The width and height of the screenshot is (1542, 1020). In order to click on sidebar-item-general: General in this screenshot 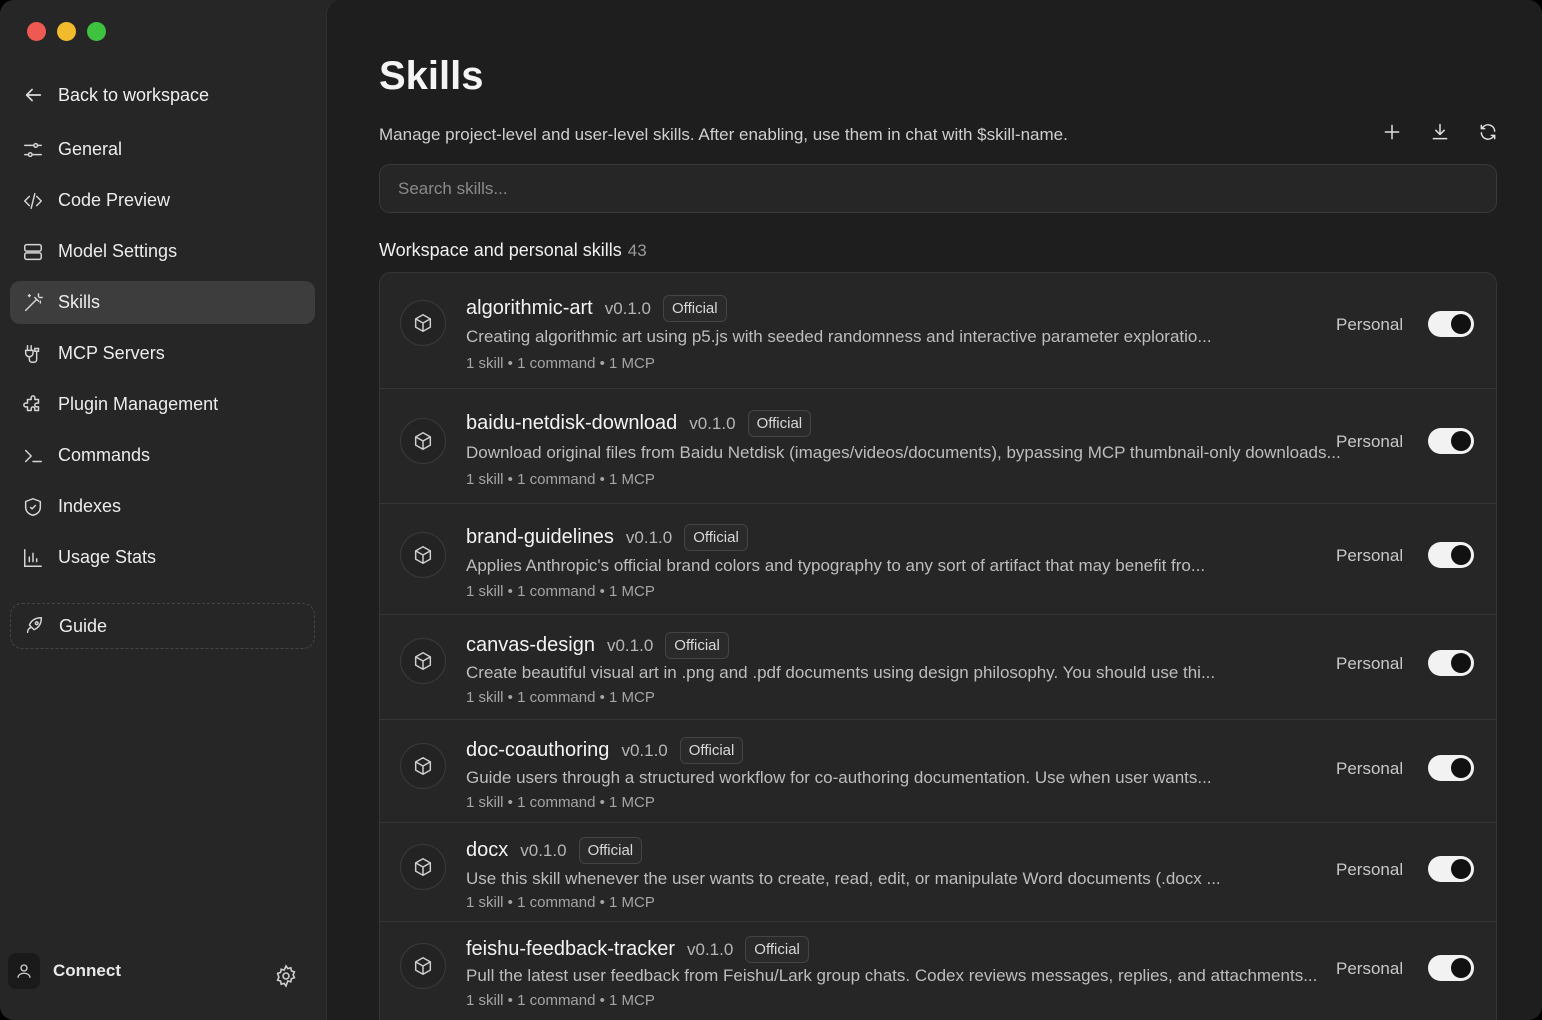, I will do `click(162, 149)`.